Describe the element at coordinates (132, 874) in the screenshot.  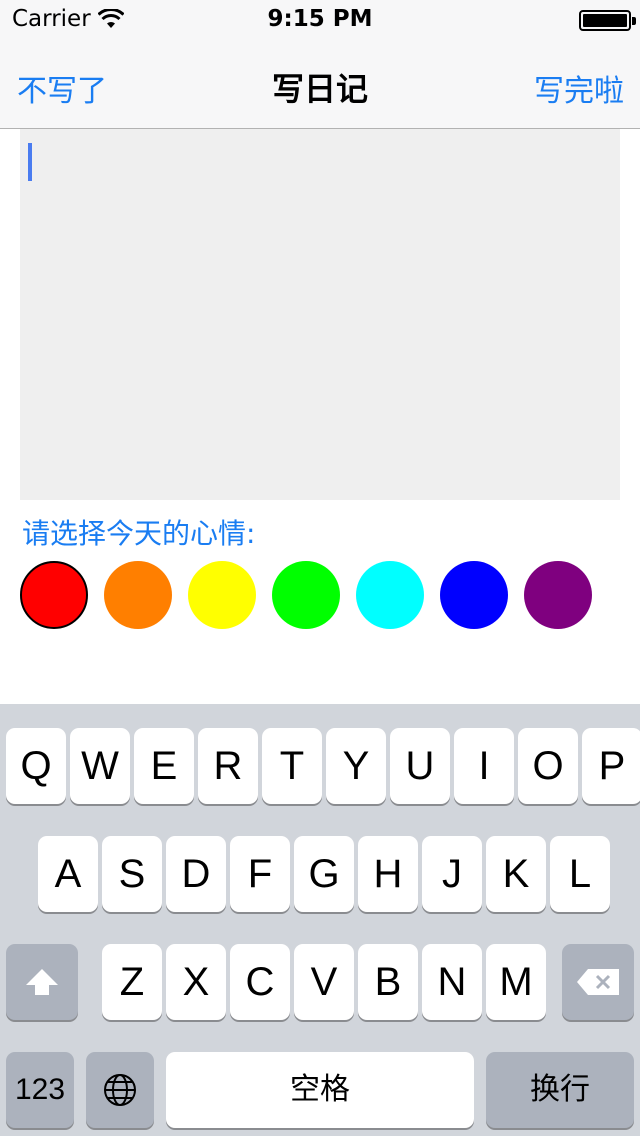
I see `key-s: S` at that location.